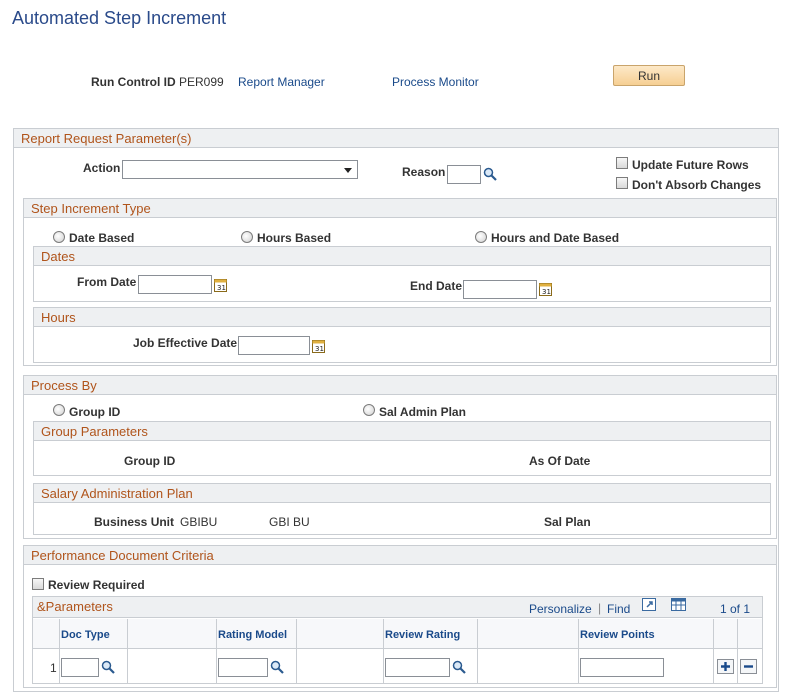 Image resolution: width=799 pixels, height=698 pixels. I want to click on col-review-rating: Review Rating, so click(422, 635).